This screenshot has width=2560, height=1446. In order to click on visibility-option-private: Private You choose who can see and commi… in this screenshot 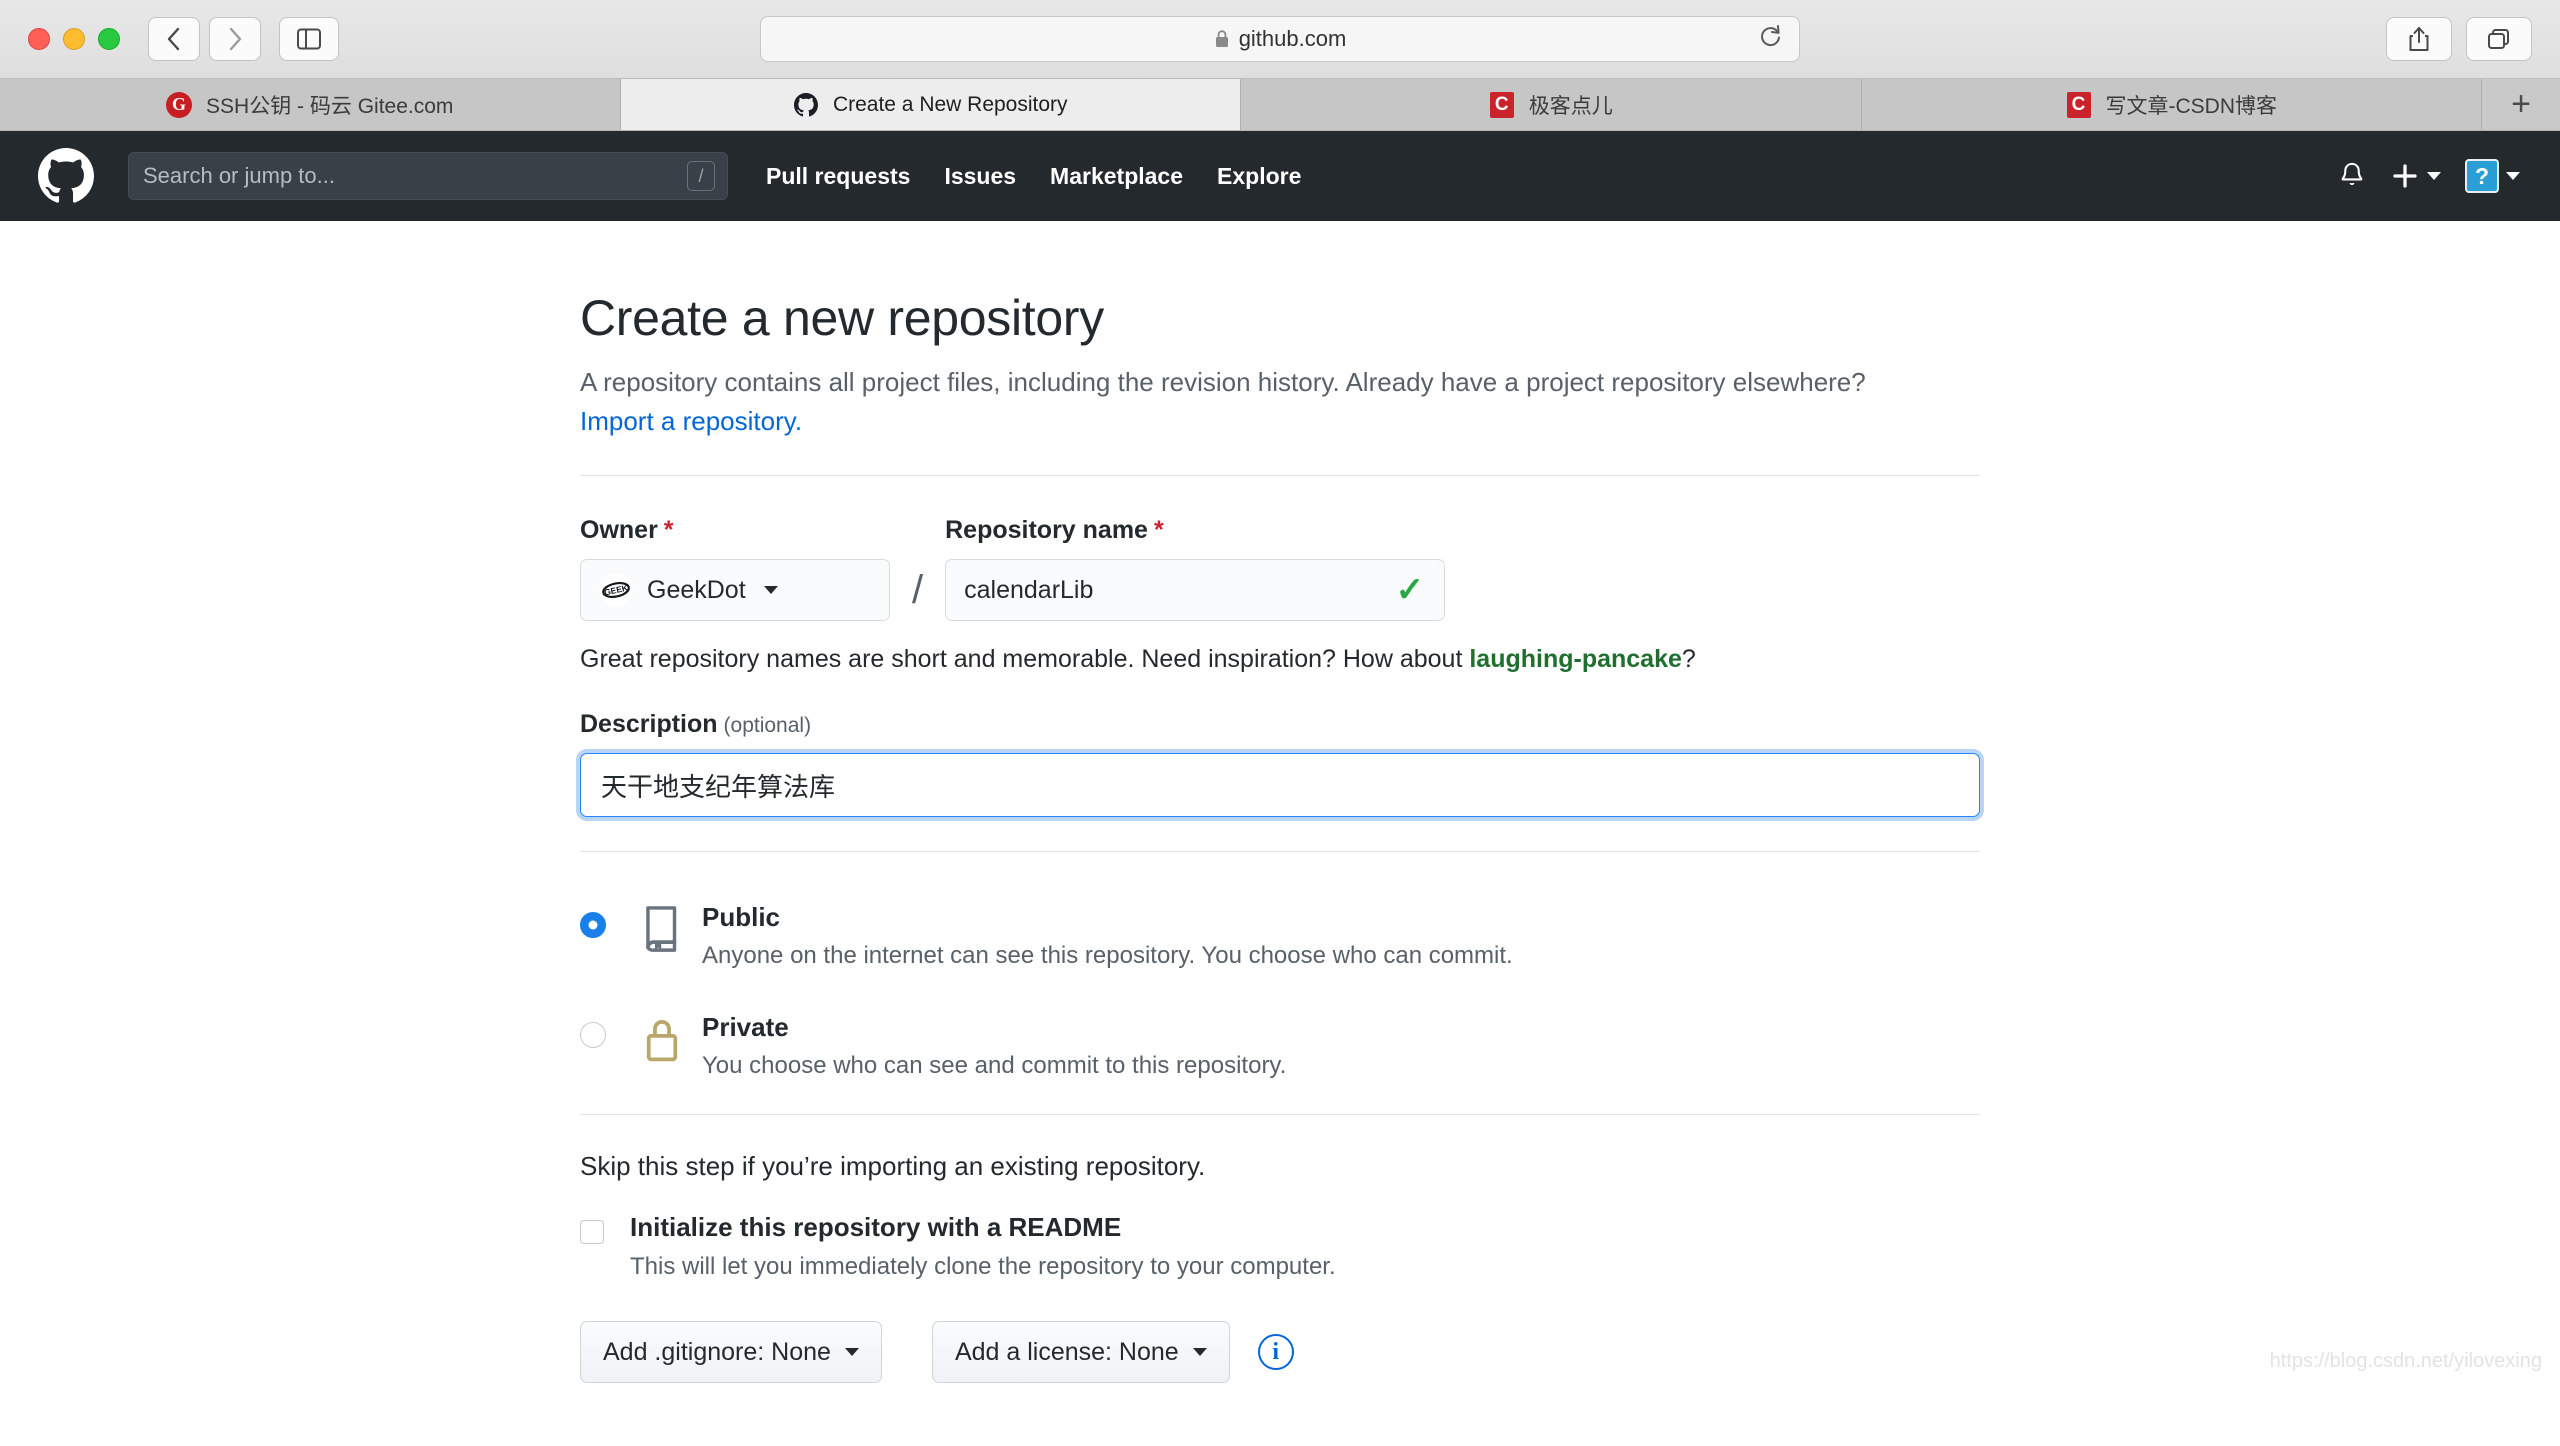, I will do `click(1280, 1046)`.